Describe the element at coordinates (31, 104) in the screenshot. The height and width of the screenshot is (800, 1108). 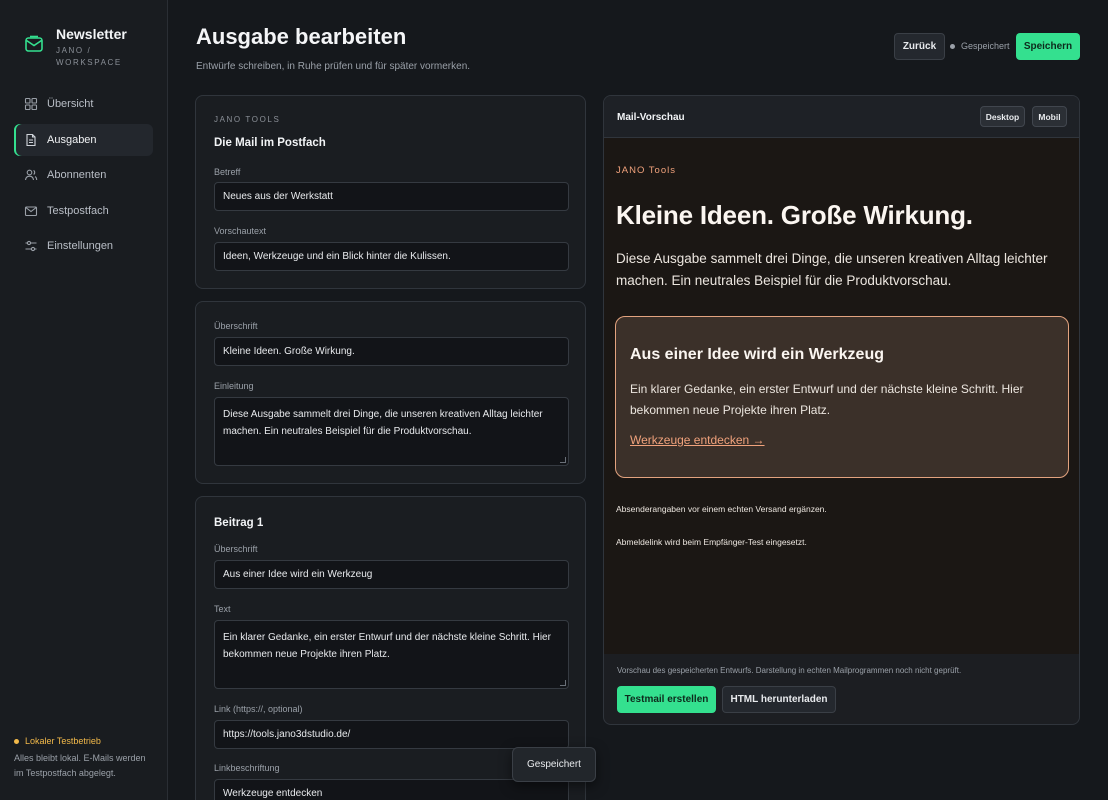
I see `grid-icon` at that location.